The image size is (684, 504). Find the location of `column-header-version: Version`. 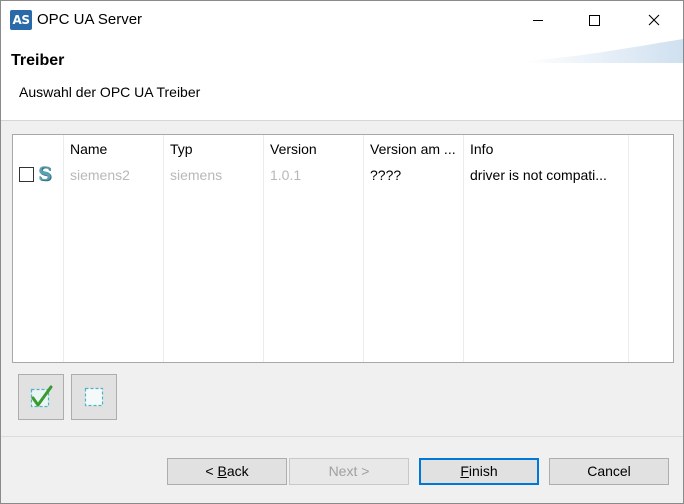

column-header-version: Version is located at coordinates (293, 149).